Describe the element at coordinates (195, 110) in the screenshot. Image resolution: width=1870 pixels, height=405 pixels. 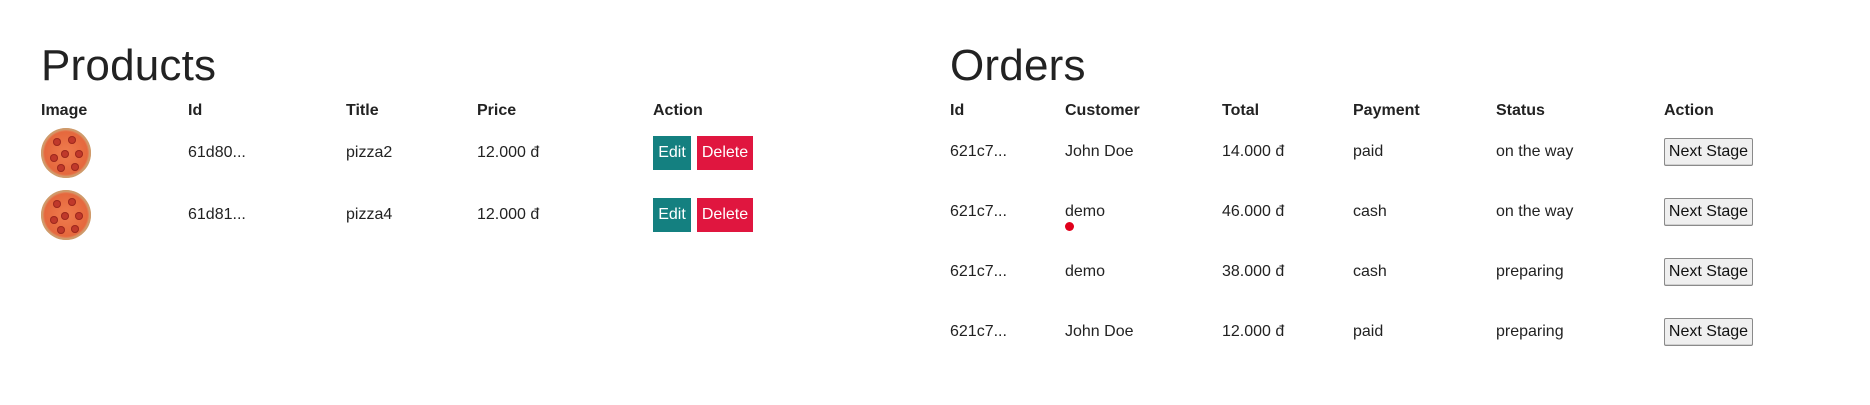
I see `products-col-id: Id` at that location.